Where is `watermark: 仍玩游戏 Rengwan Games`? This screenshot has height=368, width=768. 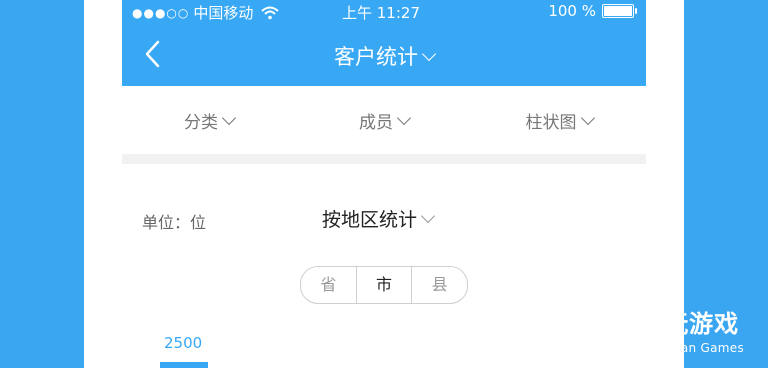 watermark: 仍玩游戏 Rengwan Games is located at coordinates (667, 329).